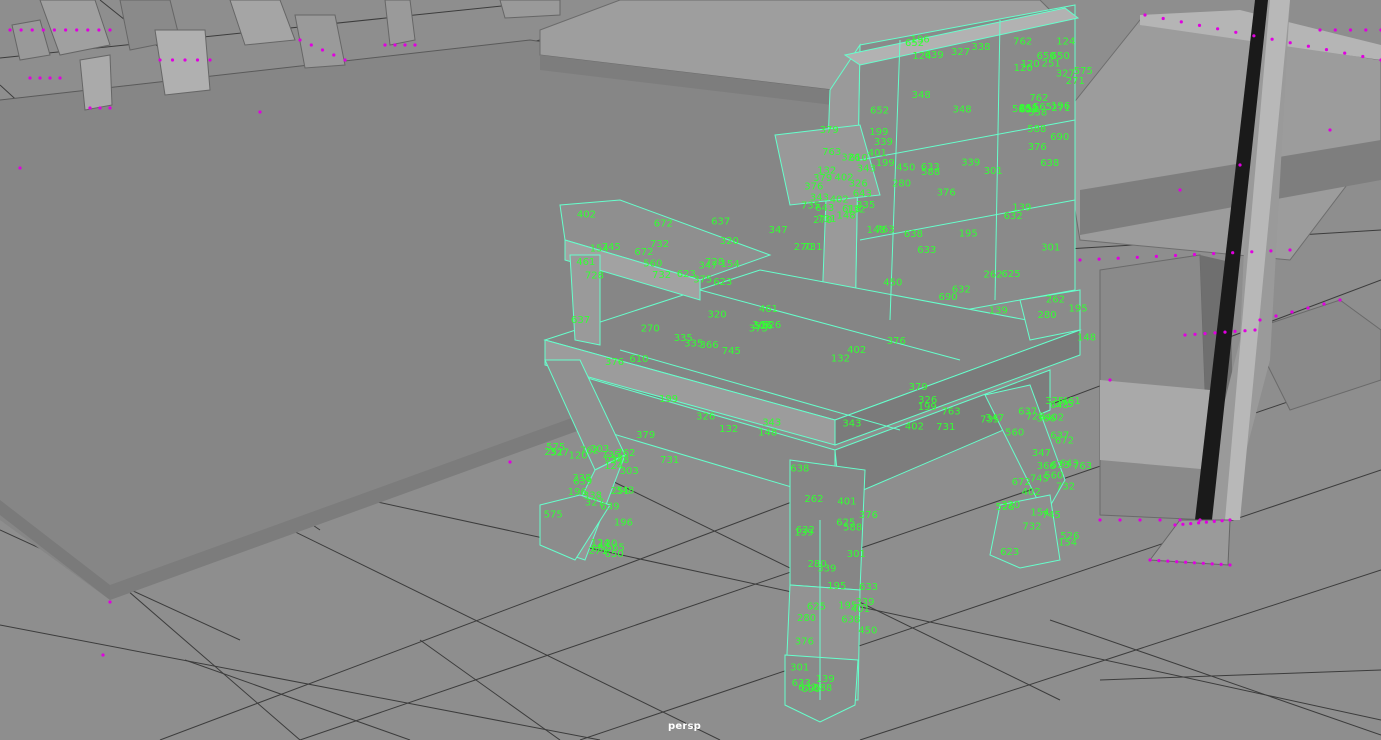 Image resolution: width=1381 pixels, height=740 pixels. What do you see at coordinates (714, 262) in the screenshot?
I see `vertex-id-label: 728` at bounding box center [714, 262].